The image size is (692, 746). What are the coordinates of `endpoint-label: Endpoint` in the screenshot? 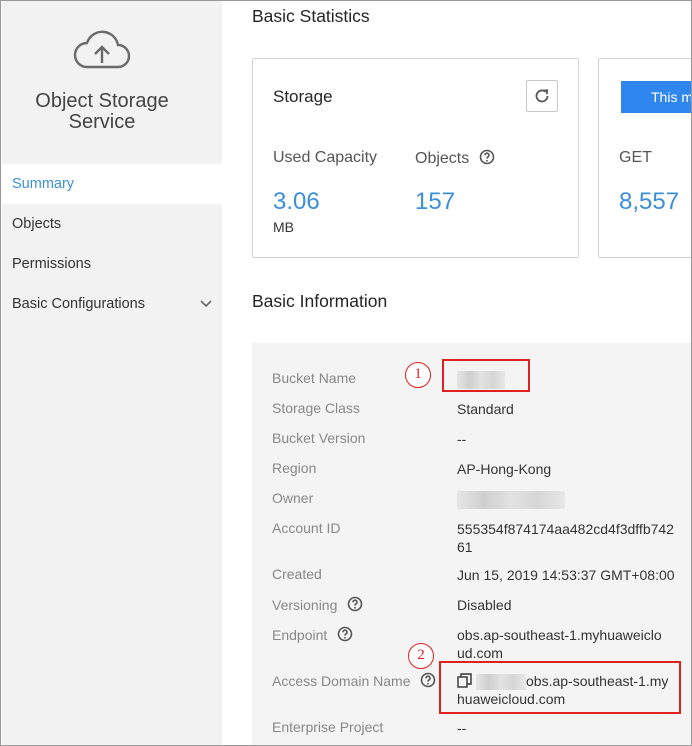 It's located at (312, 634).